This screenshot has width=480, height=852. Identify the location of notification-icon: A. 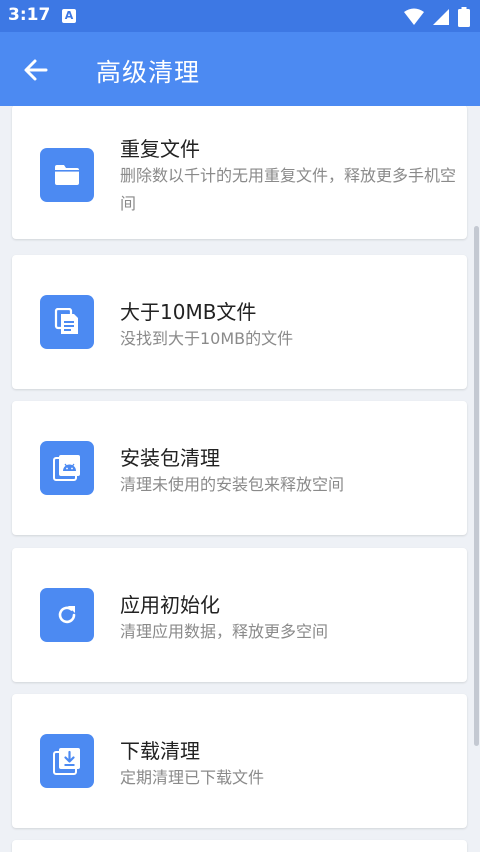
(69, 16).